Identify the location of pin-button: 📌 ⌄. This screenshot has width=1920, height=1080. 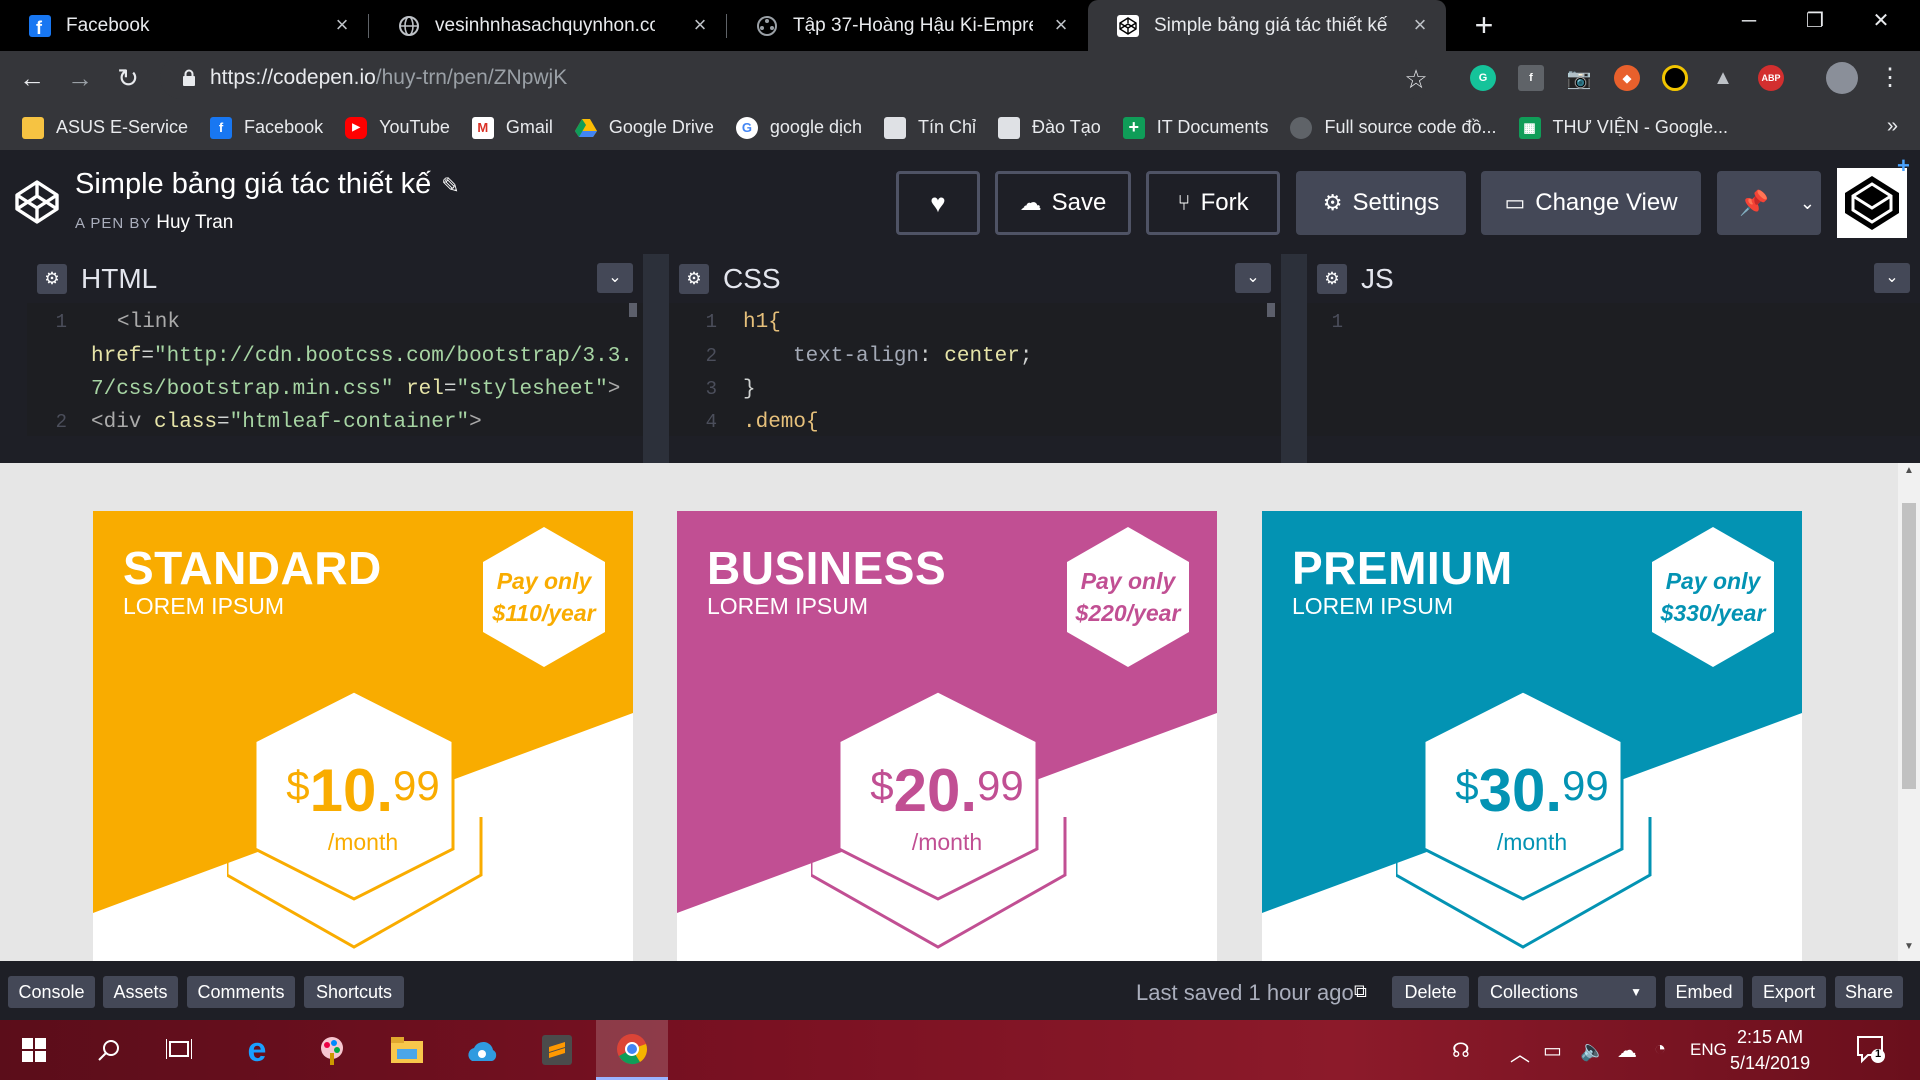
(1769, 203).